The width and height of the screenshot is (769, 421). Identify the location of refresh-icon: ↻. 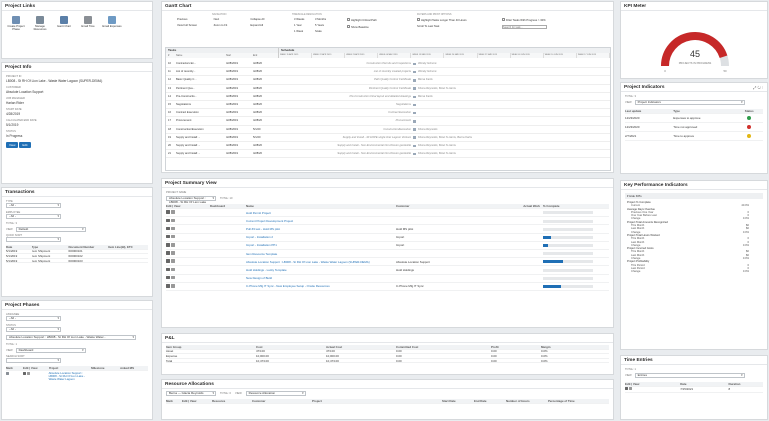
(759, 87).